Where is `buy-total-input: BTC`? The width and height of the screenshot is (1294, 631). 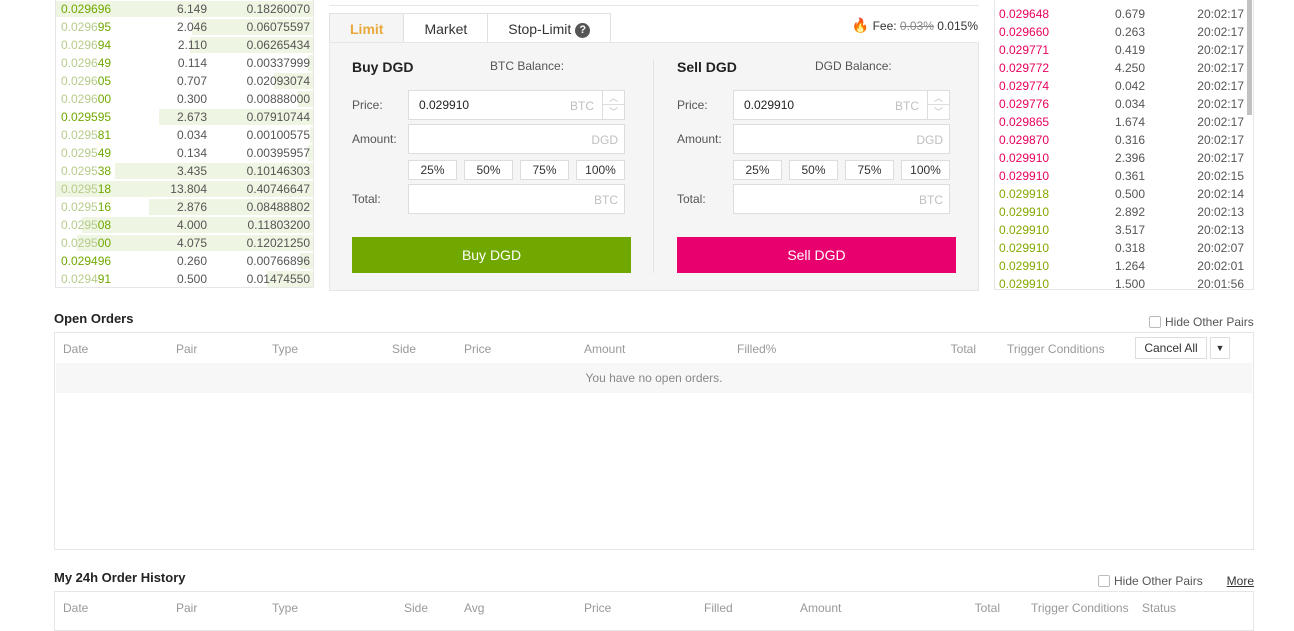 buy-total-input: BTC is located at coordinates (516, 199).